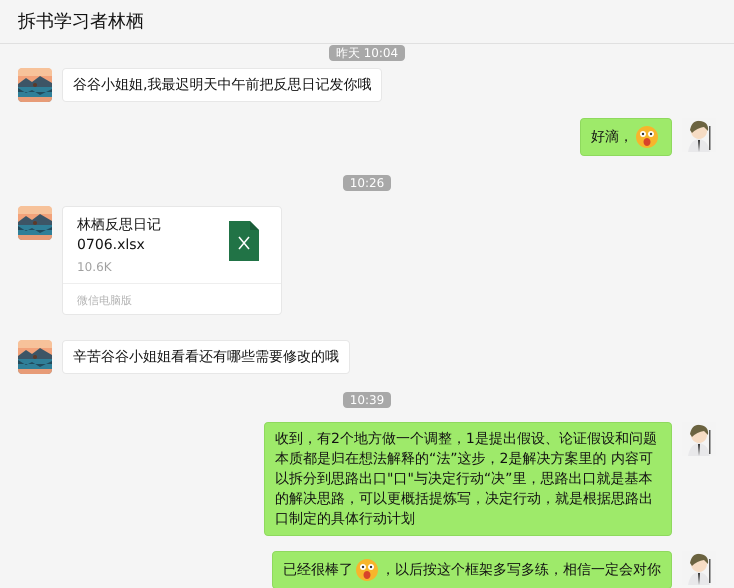 Image resolution: width=734 pixels, height=588 pixels. Describe the element at coordinates (466, 479) in the screenshot. I see `message-text: 收到，有2个地方做一个调整，1是提出假设、论证假设和问题本质都是归在想法解释的“法”这步，2是解决方案里的 内容可以拆分到思路出口"口"与决定行动“决”里，思路出口就是基本的解决思路，可以更概括提炼写，决定行动，就是根据思路出口制定的具体行动计划` at that location.